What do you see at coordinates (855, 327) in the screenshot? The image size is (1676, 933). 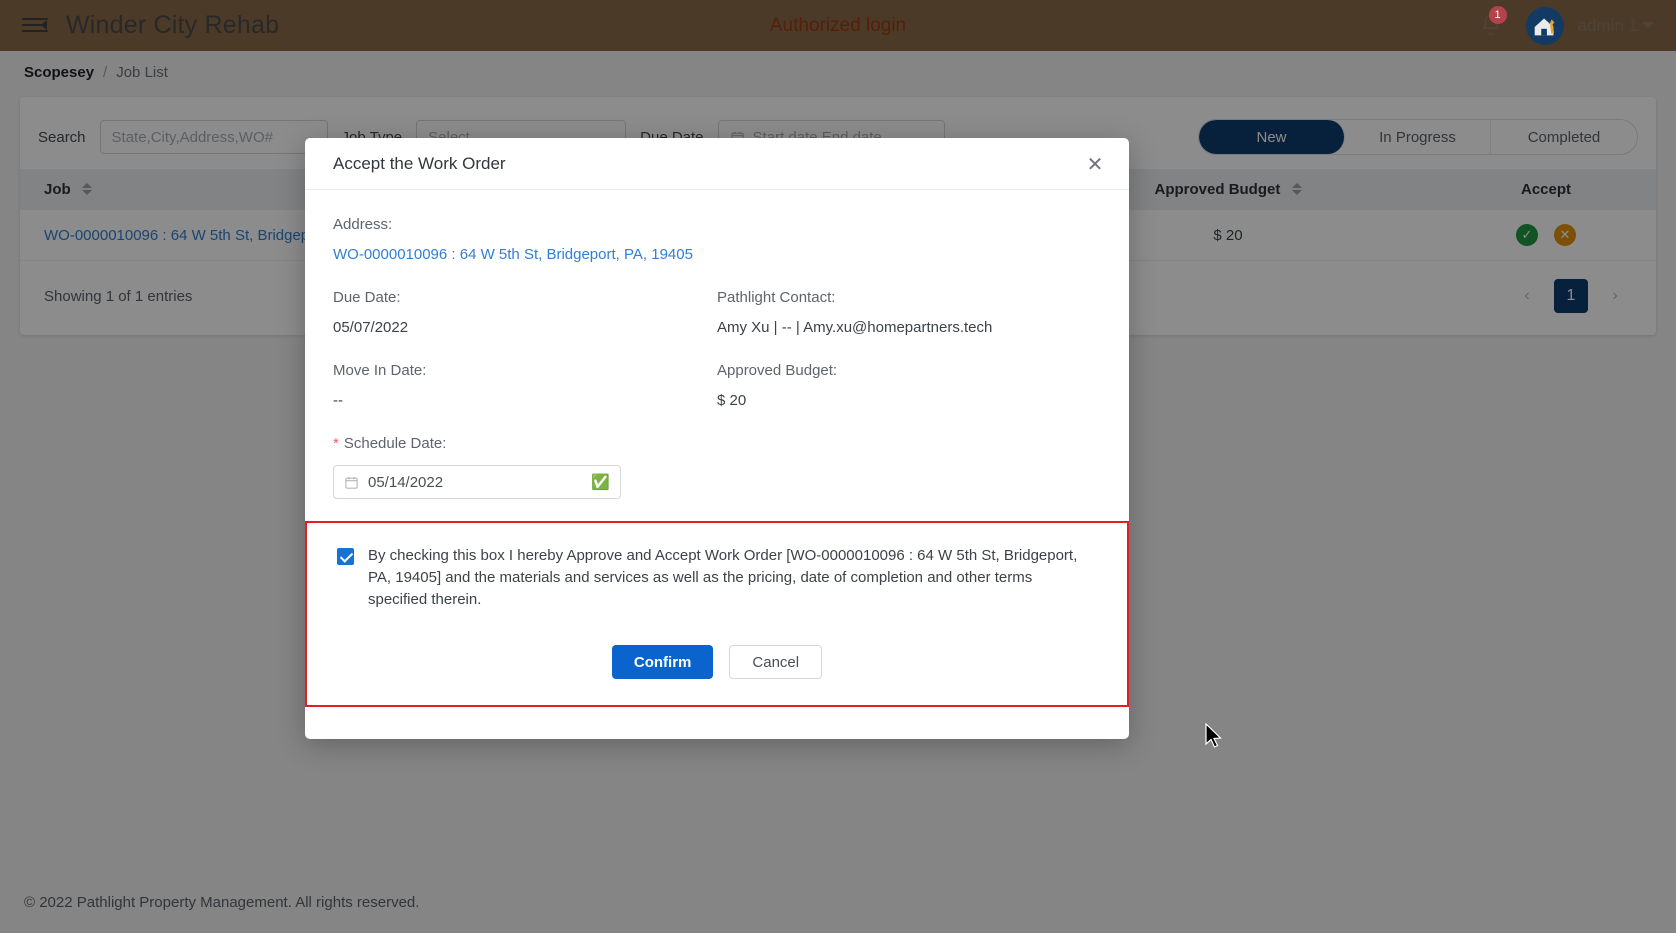 I see `pathlight-contact-value: Amy Xu | -- | Amy.xu@homepartners.tech` at bounding box center [855, 327].